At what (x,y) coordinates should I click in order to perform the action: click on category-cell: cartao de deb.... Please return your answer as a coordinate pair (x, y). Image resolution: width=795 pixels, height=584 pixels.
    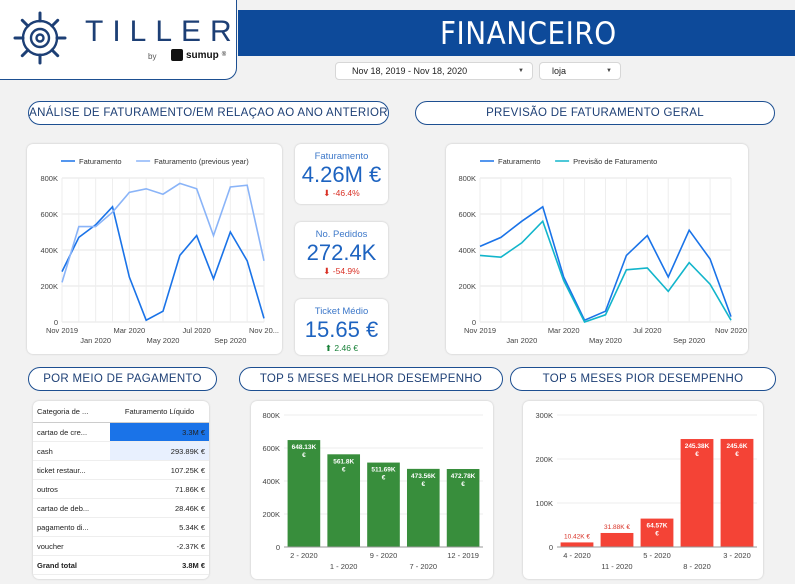
    Looking at the image, I should click on (72, 508).